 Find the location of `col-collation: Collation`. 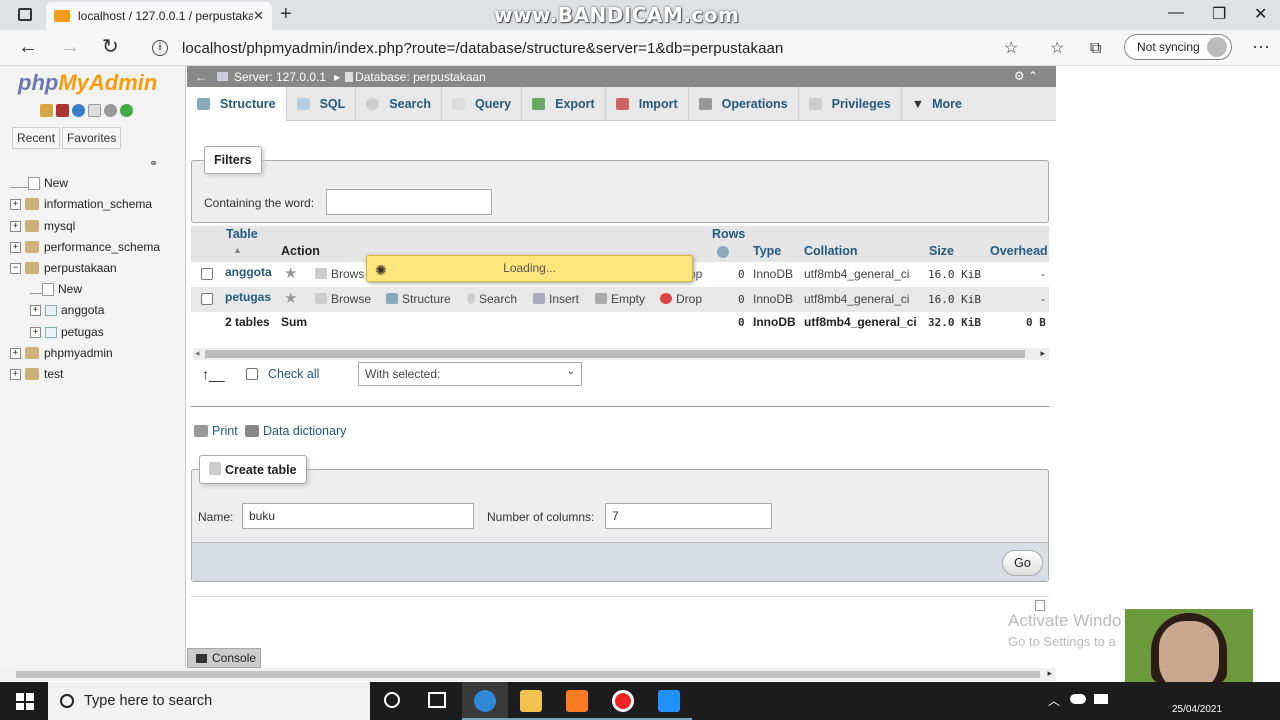

col-collation: Collation is located at coordinates (830, 251).